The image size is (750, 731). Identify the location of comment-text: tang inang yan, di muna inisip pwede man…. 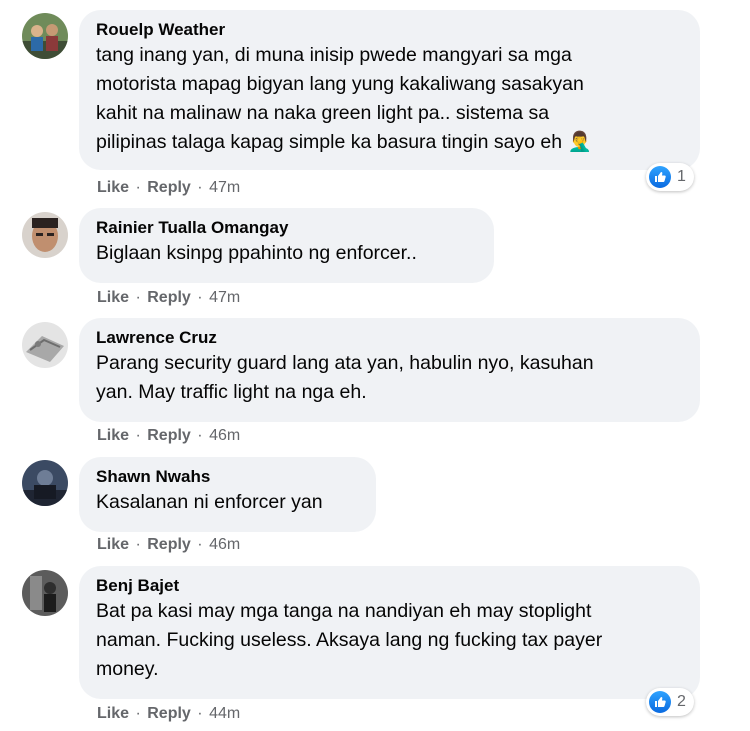
(389, 99).